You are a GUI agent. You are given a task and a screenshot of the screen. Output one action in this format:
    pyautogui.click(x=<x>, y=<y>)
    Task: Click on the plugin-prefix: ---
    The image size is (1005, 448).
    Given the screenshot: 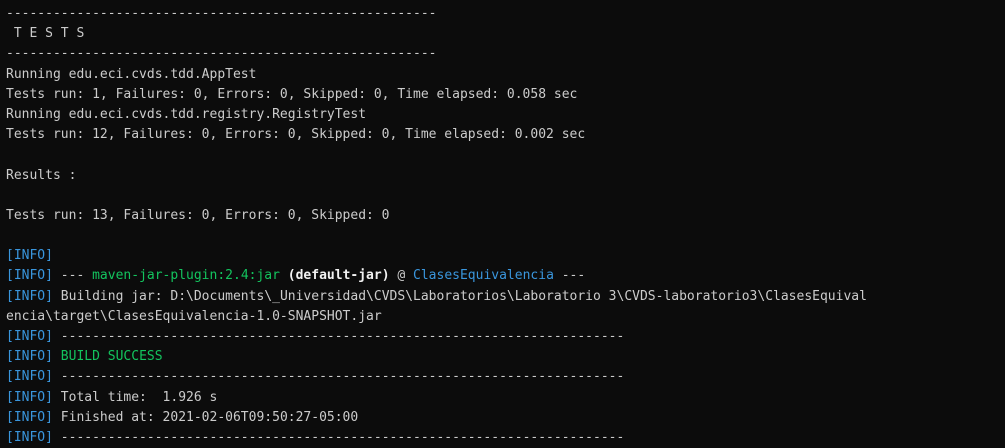 What is the action you would take?
    pyautogui.click(x=72, y=276)
    